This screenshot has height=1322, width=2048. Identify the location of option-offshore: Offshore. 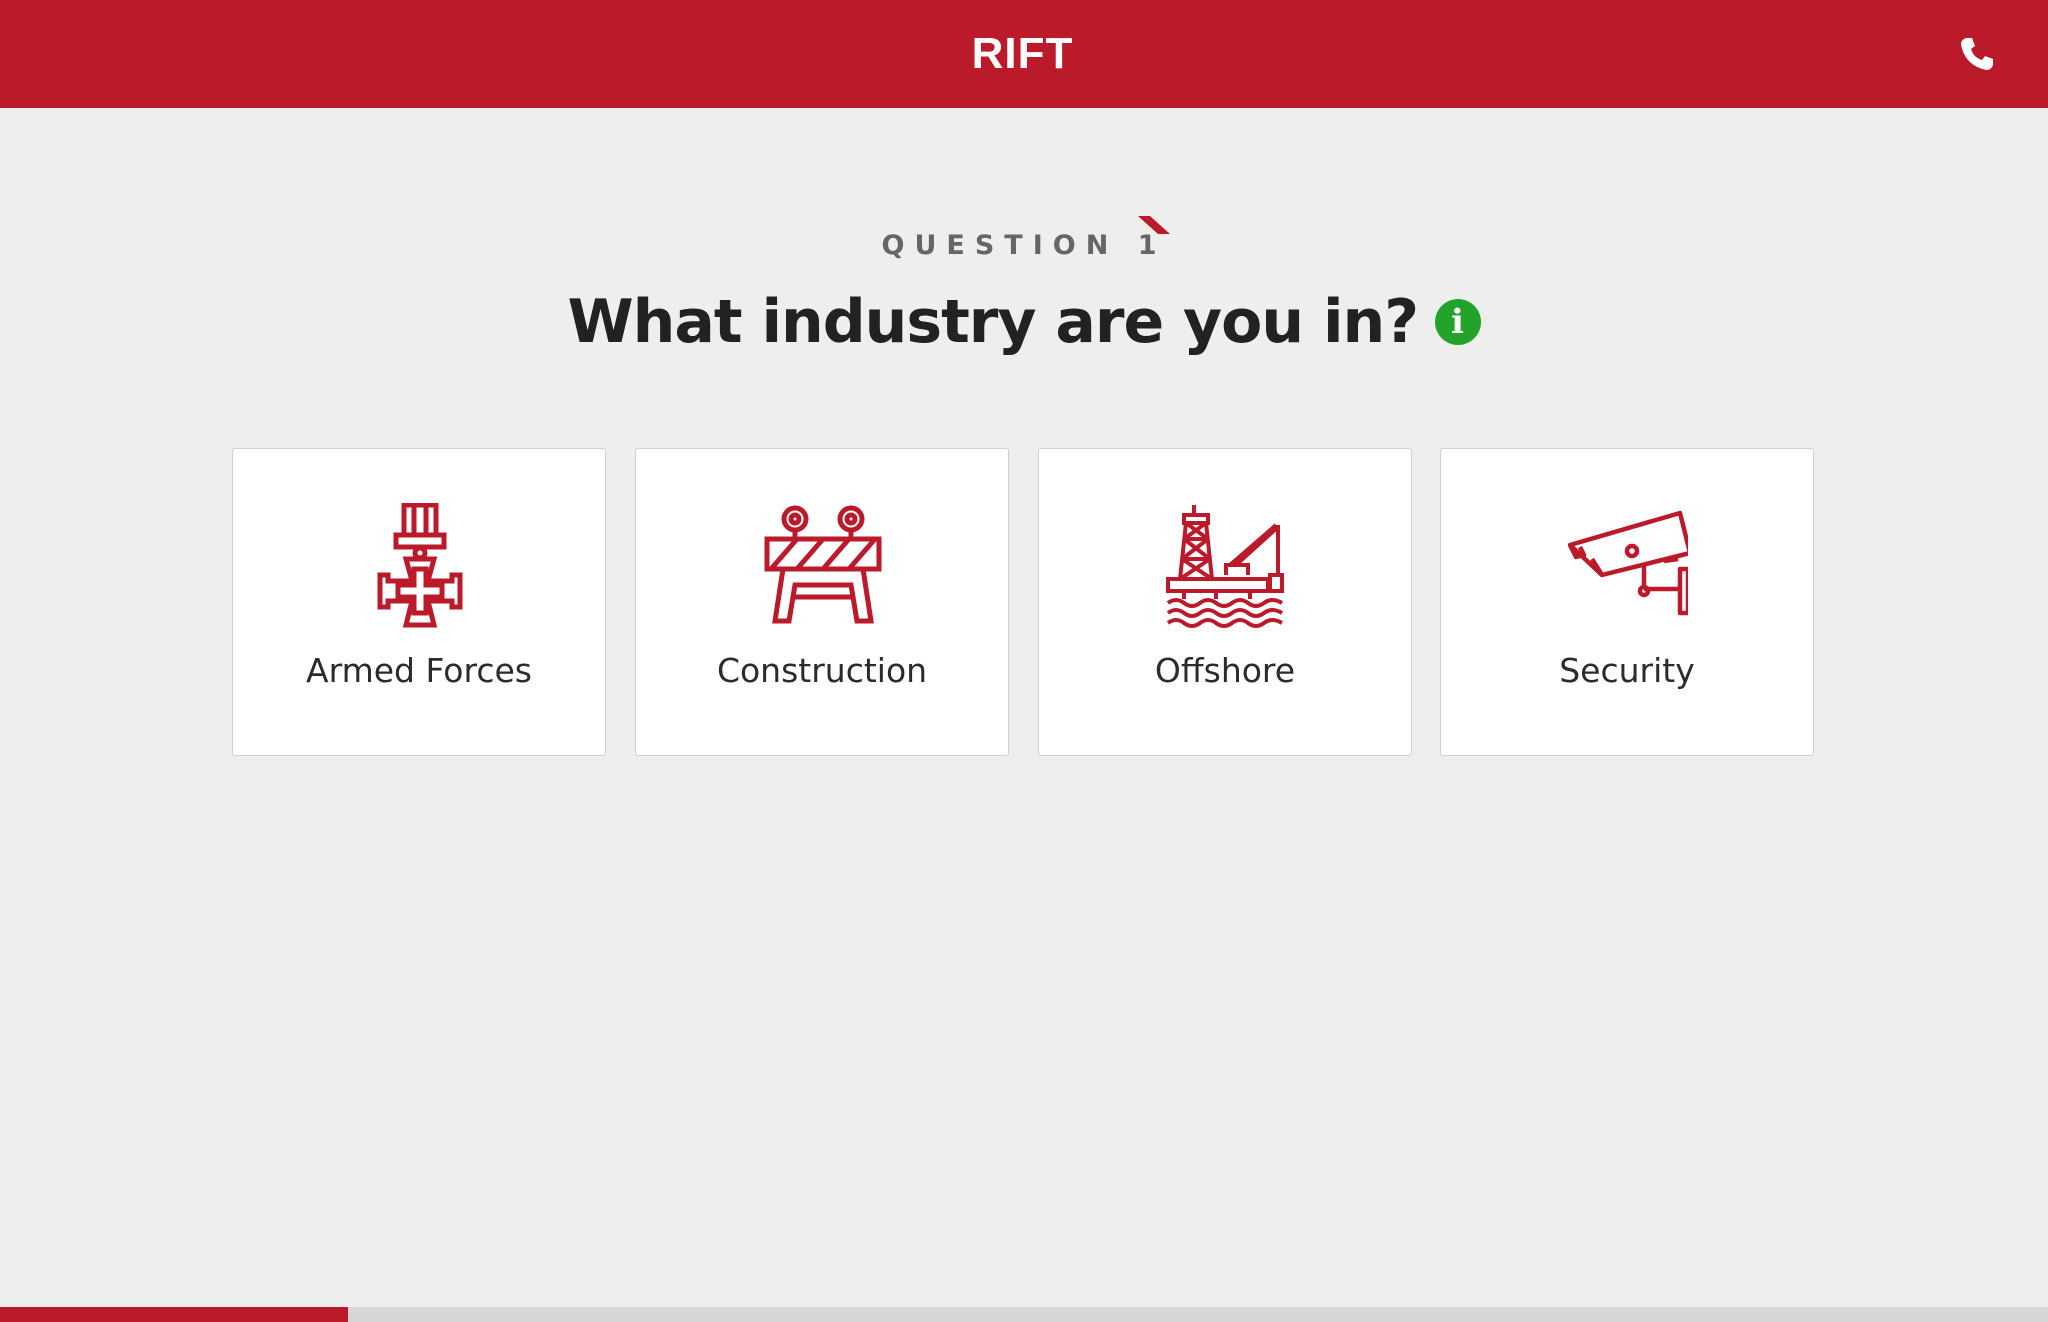
(1225, 602).